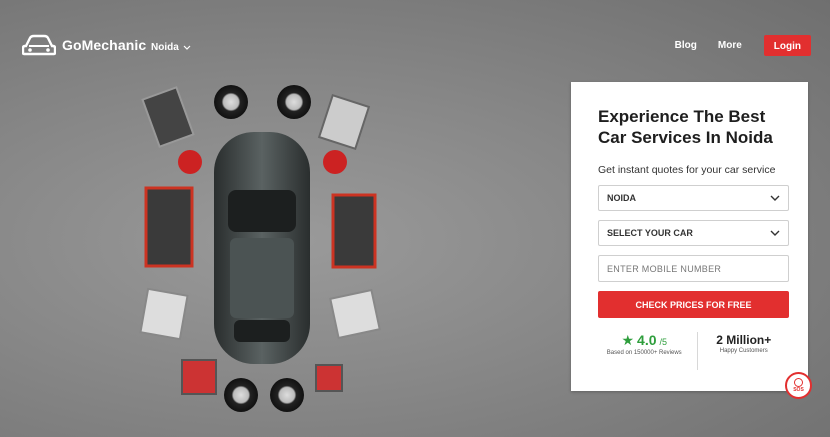 The width and height of the screenshot is (830, 437). Describe the element at coordinates (687, 170) in the screenshot. I see `form-subtitle: Get instant quotes for your car service` at that location.